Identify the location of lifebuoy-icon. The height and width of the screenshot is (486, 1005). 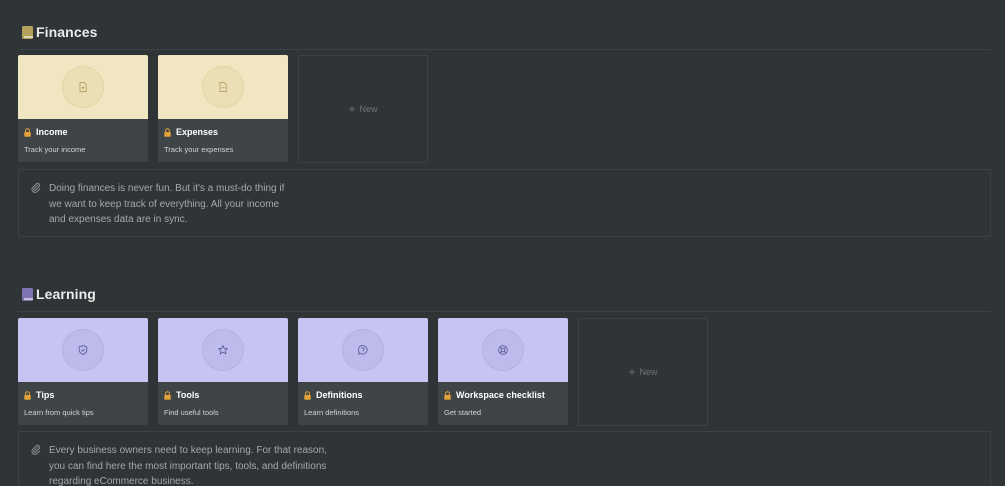
(503, 350).